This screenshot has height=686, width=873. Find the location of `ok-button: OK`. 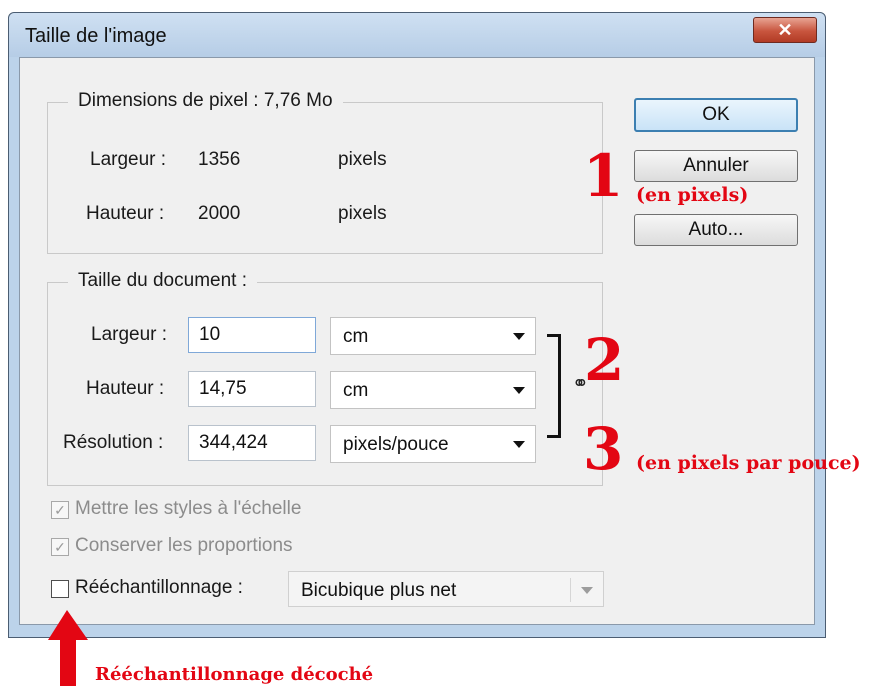

ok-button: OK is located at coordinates (716, 115).